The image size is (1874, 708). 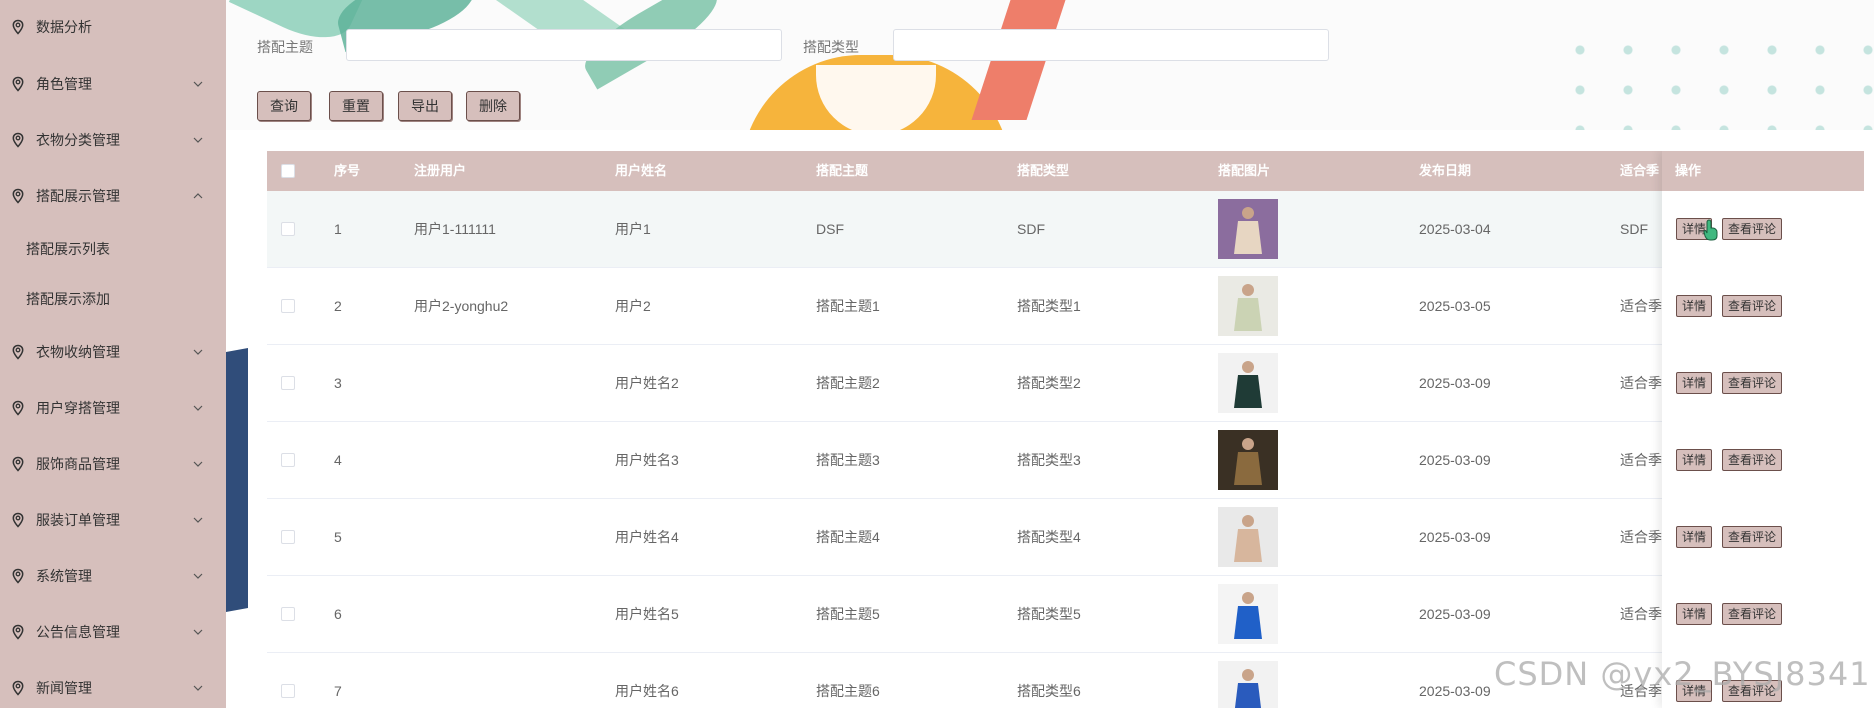 What do you see at coordinates (284, 106) in the screenshot?
I see `query-button: 查询` at bounding box center [284, 106].